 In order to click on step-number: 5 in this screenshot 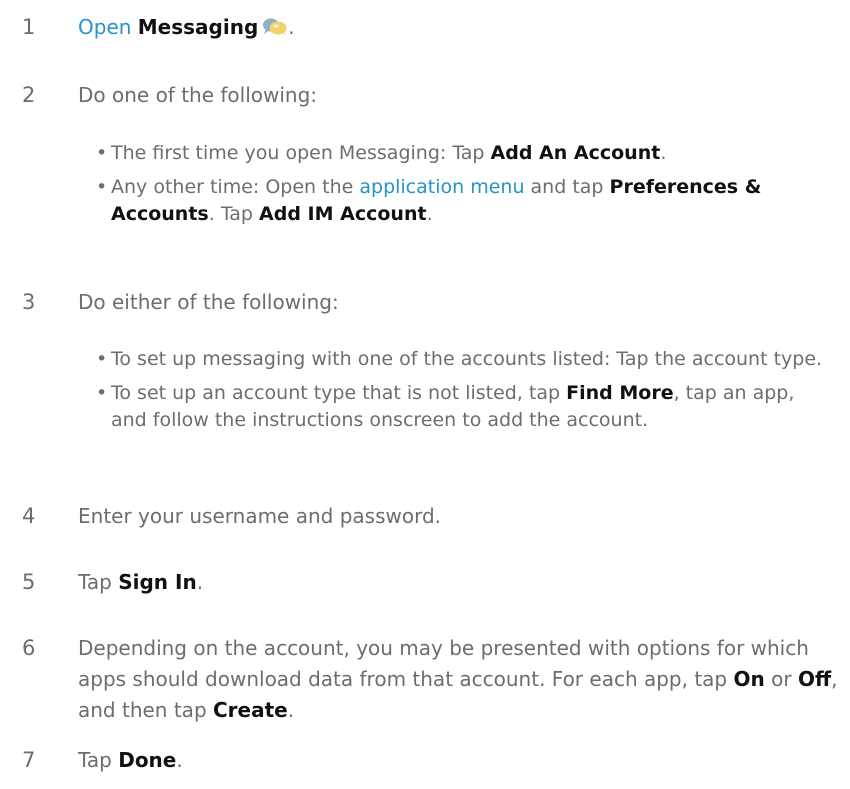, I will do `click(29, 582)`.